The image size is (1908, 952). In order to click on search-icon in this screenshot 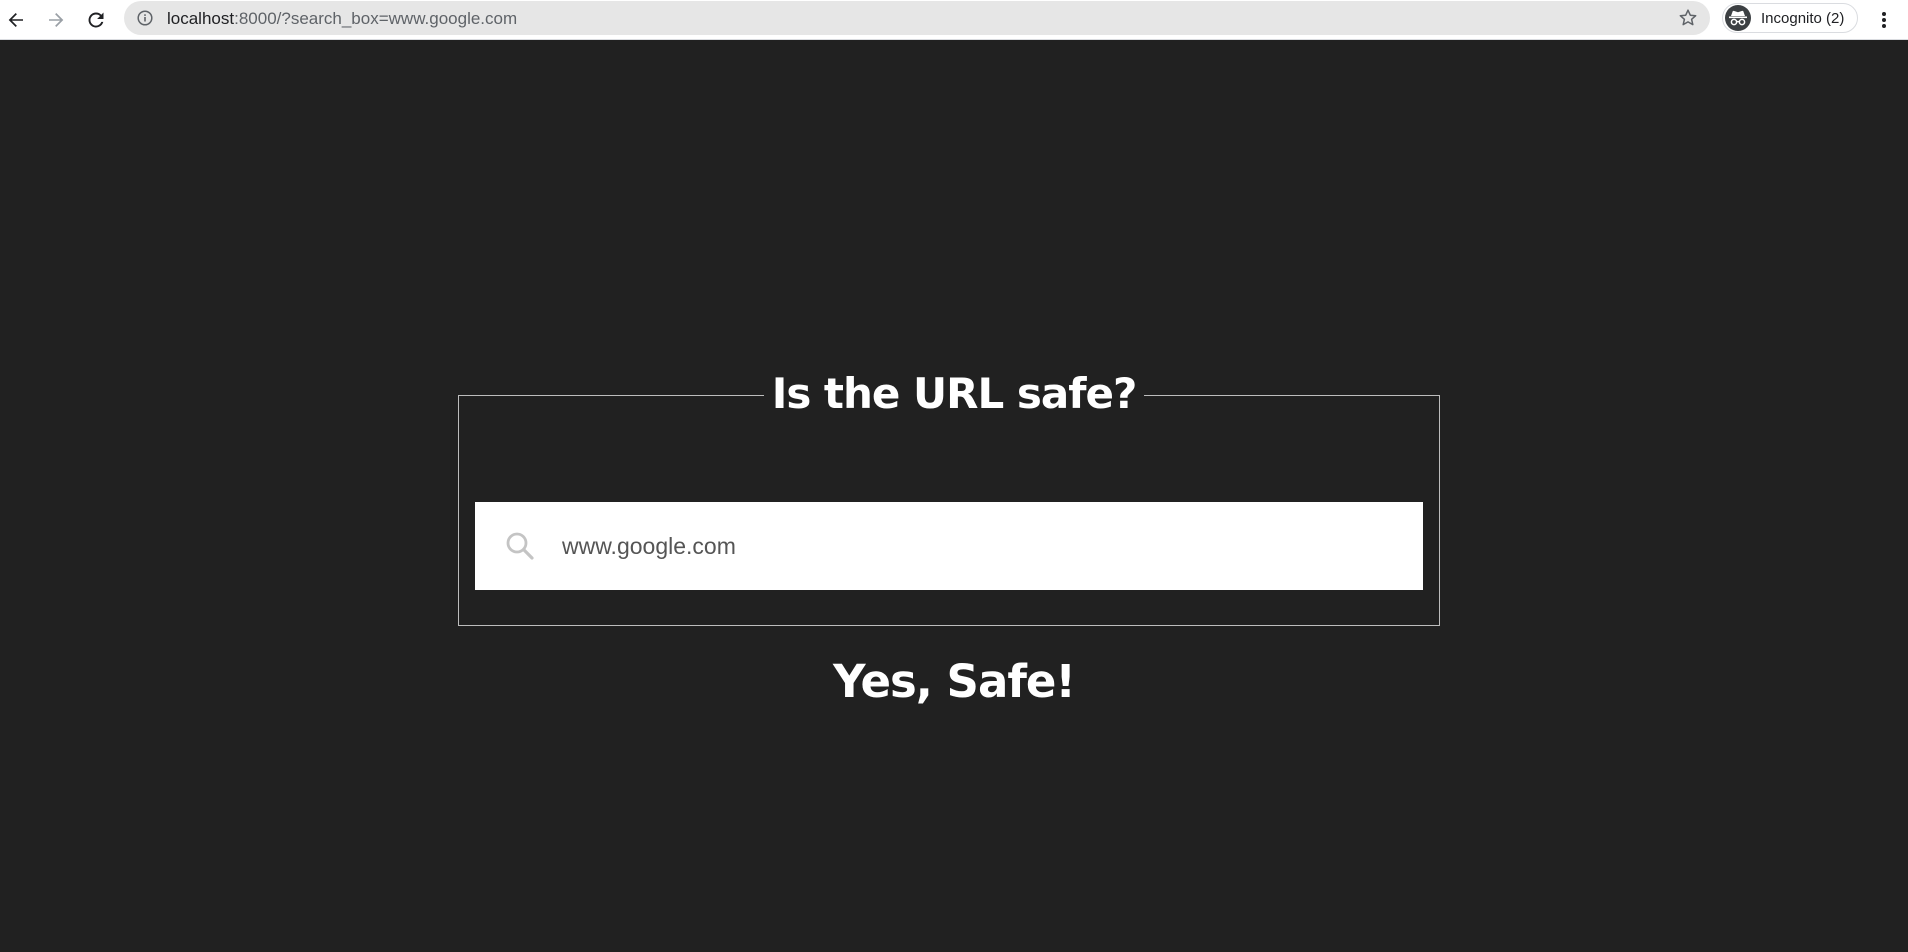, I will do `click(520, 546)`.